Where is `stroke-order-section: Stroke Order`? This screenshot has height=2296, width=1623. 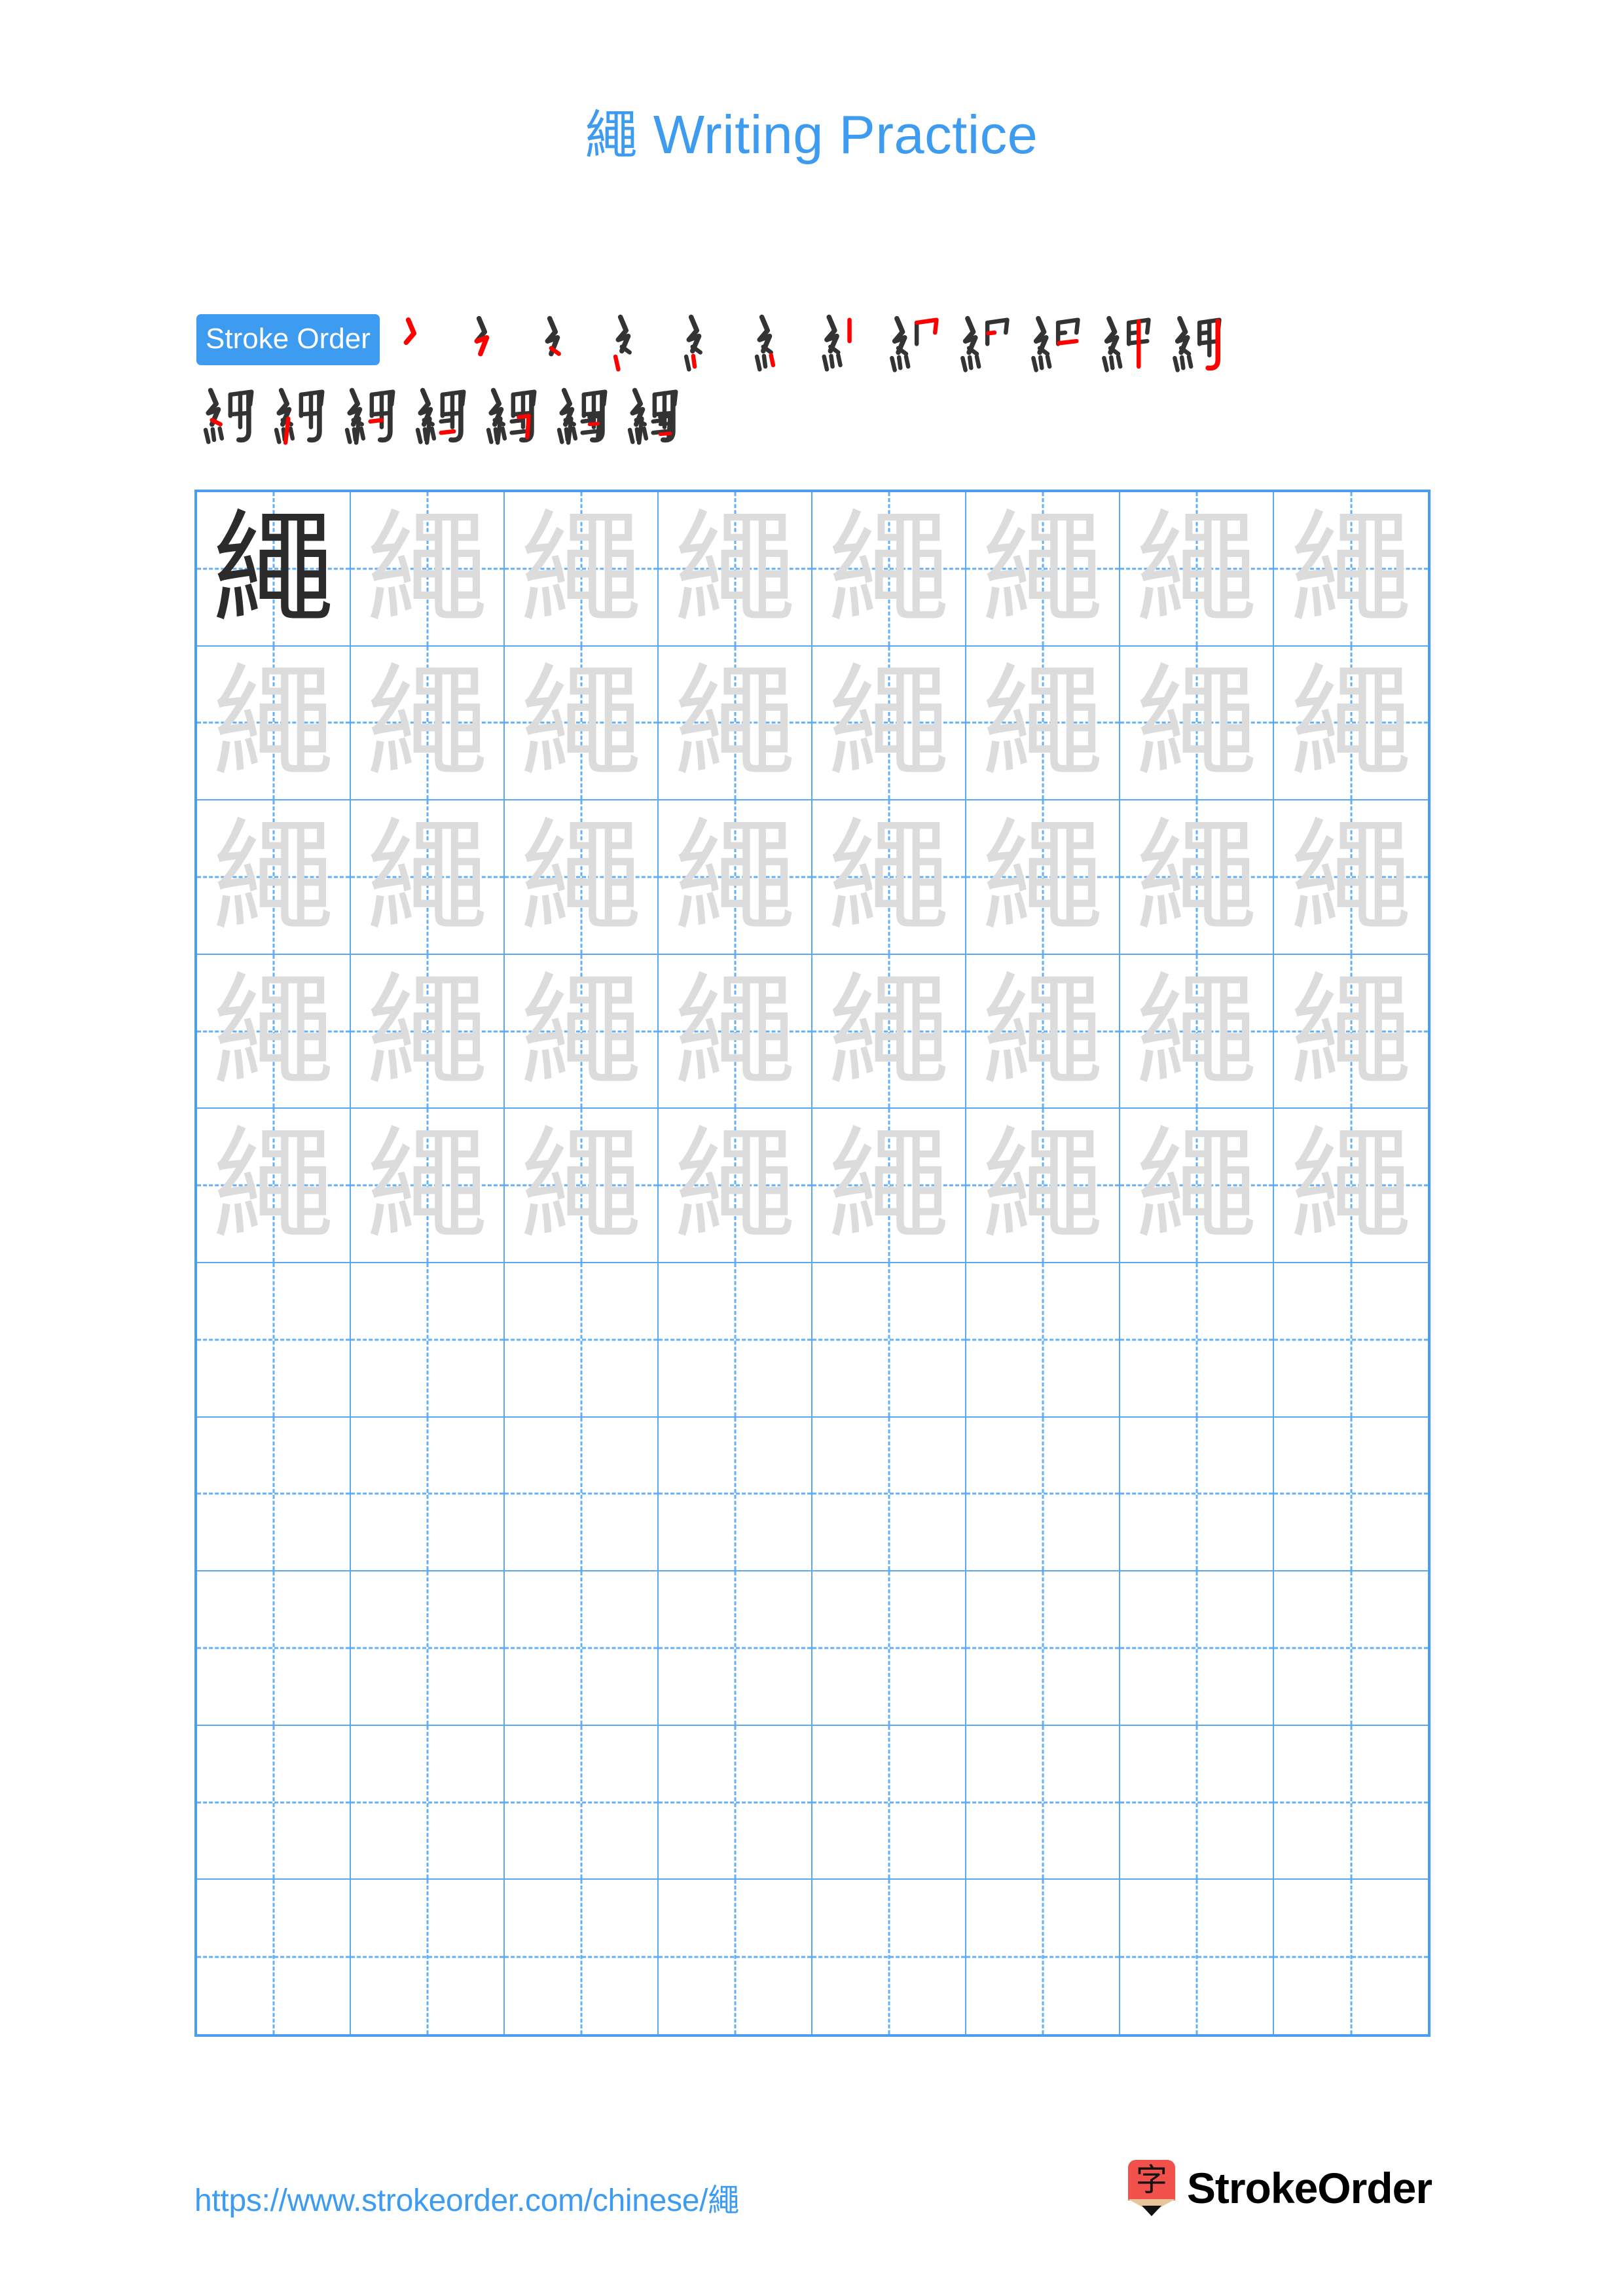 stroke-order-section: Stroke Order is located at coordinates (818, 377).